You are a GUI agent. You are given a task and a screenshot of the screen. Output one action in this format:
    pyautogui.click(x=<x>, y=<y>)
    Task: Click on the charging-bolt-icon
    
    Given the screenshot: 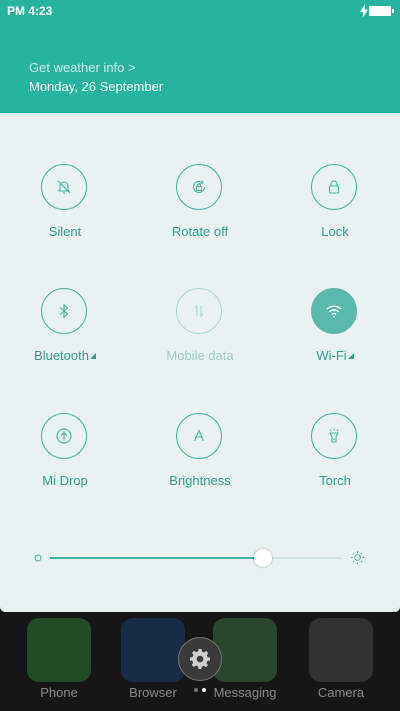 What is the action you would take?
    pyautogui.click(x=364, y=11)
    